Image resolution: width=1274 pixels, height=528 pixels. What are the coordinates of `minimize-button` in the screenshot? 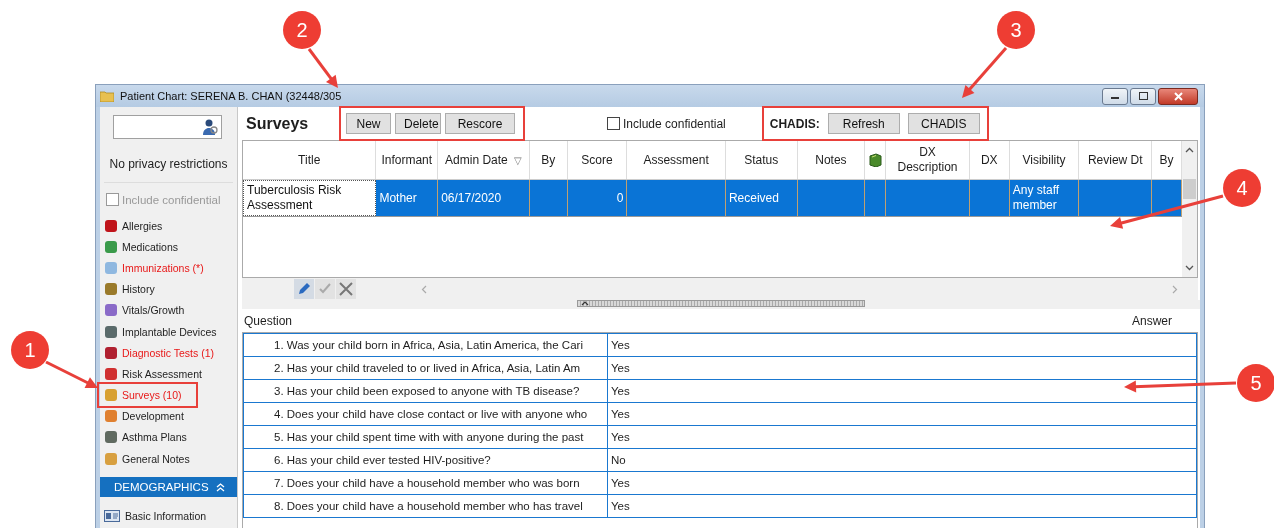 It's located at (1115, 96).